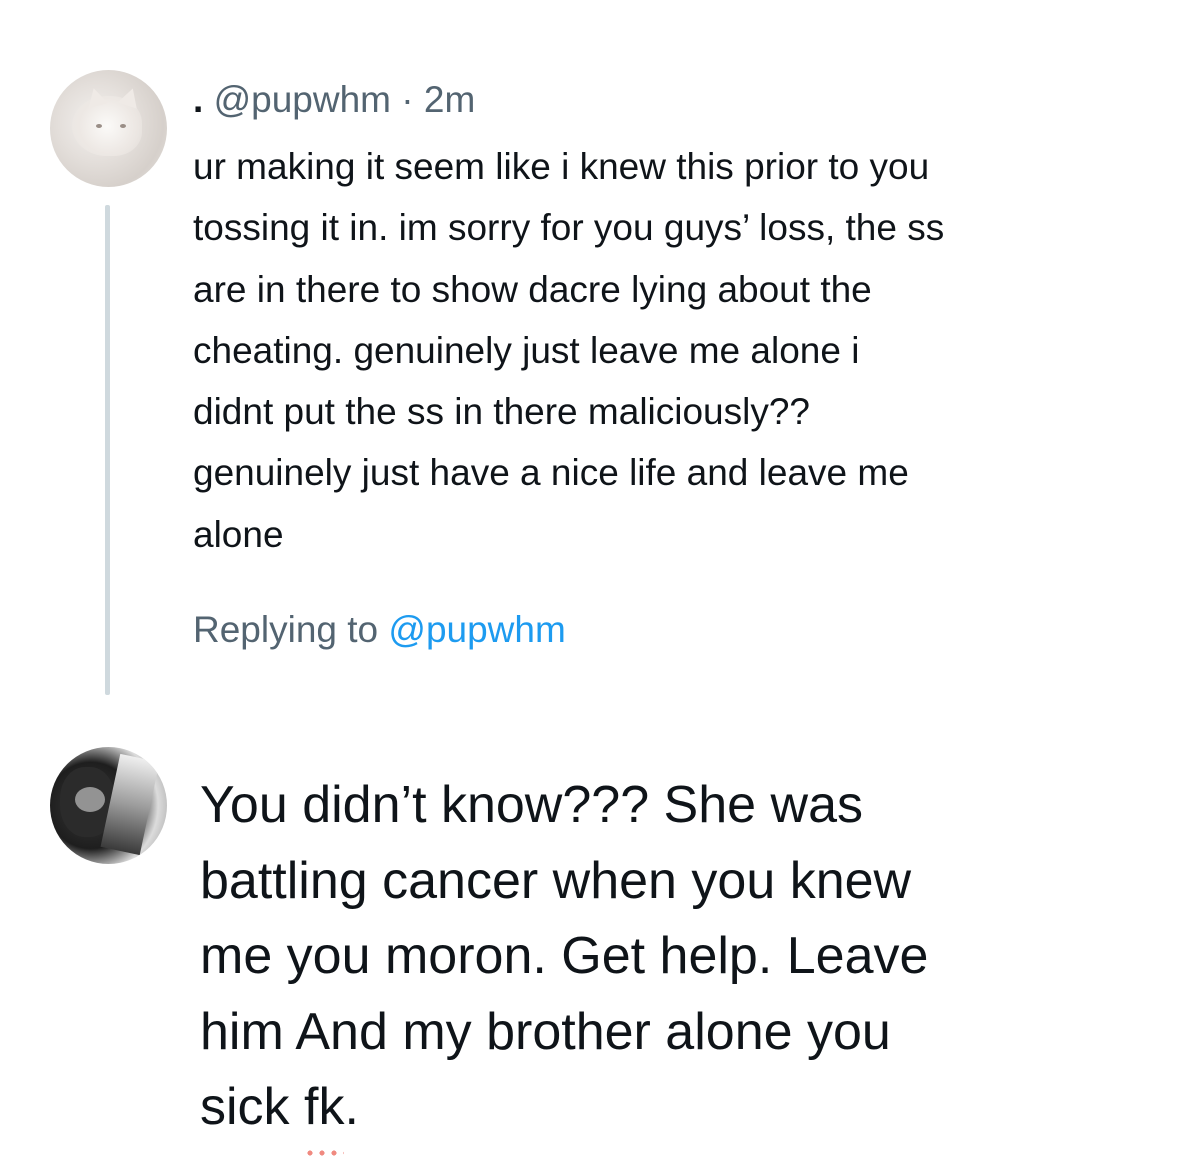  What do you see at coordinates (564, 956) in the screenshot?
I see `reply-text-line: me you moron. Get help. Leave` at bounding box center [564, 956].